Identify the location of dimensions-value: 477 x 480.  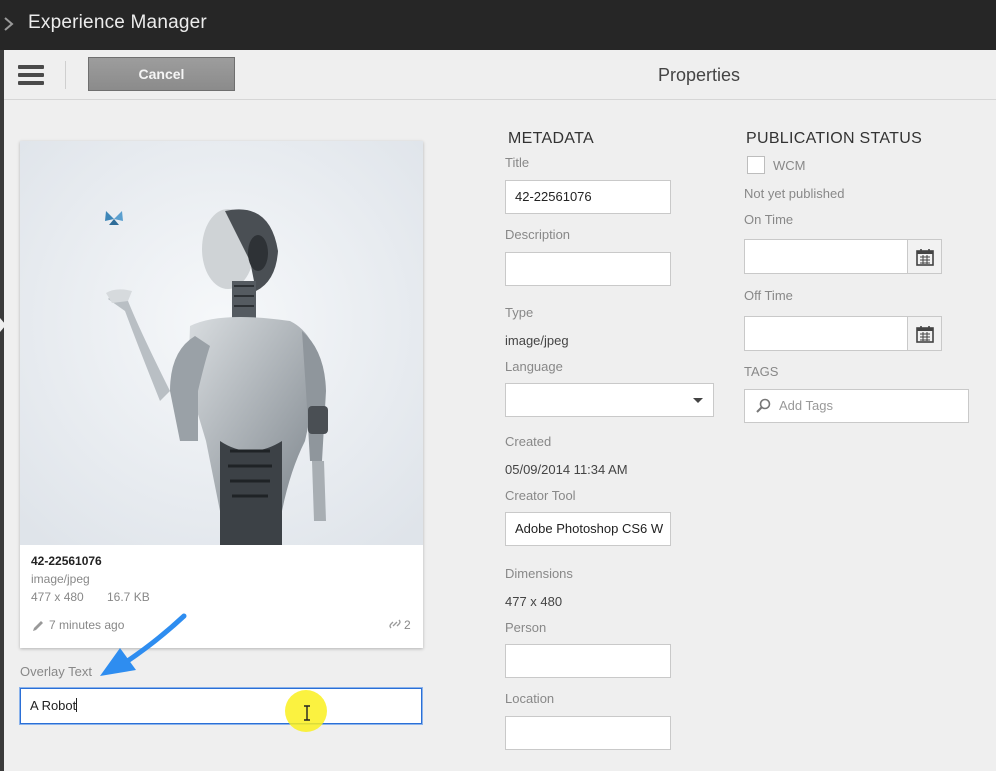
(534, 601).